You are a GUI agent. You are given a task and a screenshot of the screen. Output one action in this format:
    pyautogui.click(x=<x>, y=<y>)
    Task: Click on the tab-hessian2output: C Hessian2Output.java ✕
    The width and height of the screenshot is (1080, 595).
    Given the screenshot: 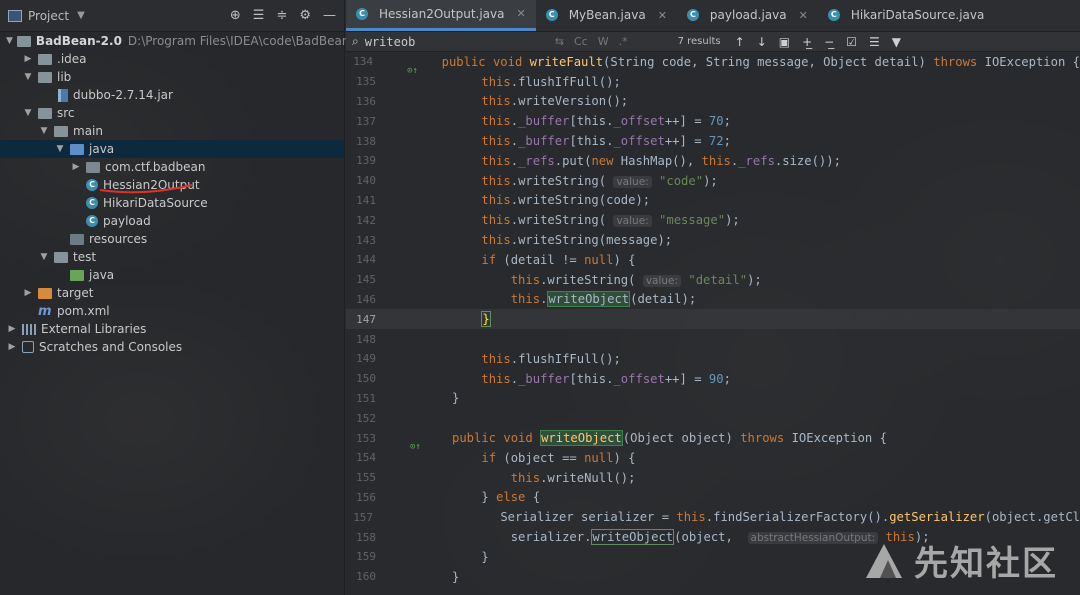 What is the action you would take?
    pyautogui.click(x=441, y=15)
    